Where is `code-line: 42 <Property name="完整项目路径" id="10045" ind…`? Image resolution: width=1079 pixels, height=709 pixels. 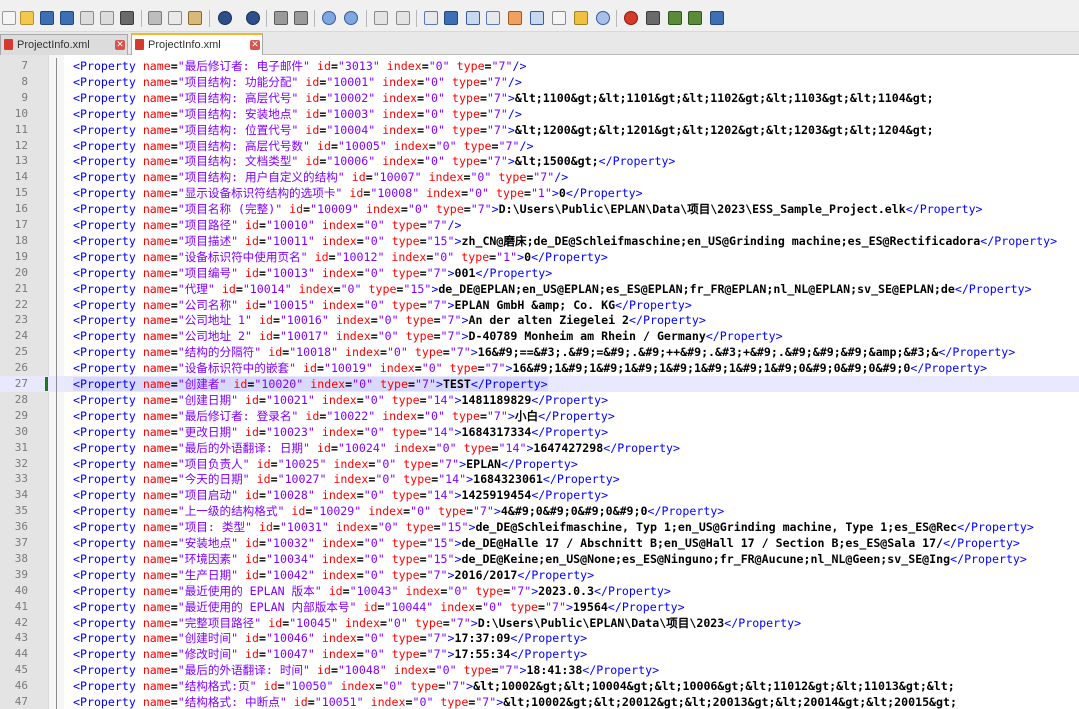 code-line: 42 <Property name="完整项目路径" id="10045" ind… is located at coordinates (539, 622).